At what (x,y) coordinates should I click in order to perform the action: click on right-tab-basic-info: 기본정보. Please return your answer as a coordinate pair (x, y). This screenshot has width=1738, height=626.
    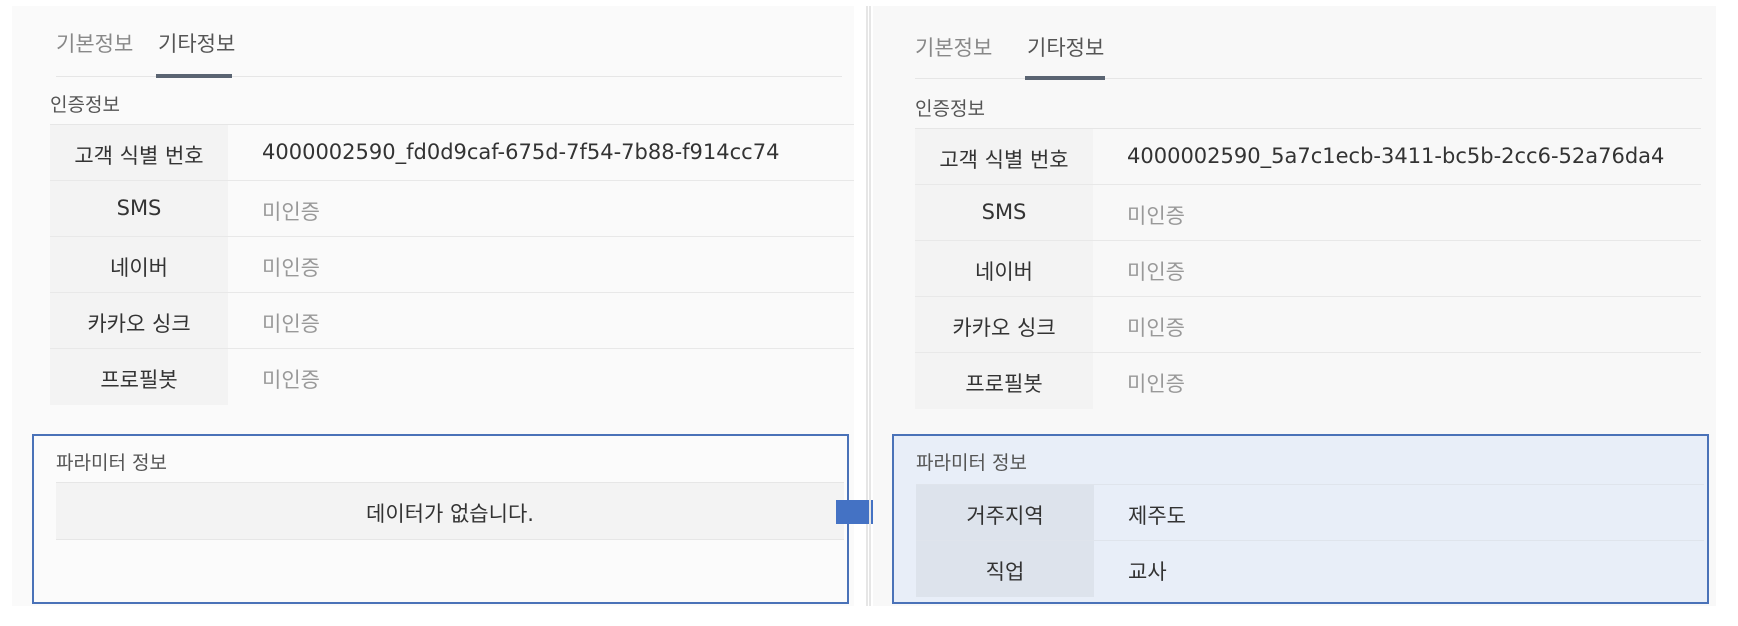
    Looking at the image, I should click on (953, 47).